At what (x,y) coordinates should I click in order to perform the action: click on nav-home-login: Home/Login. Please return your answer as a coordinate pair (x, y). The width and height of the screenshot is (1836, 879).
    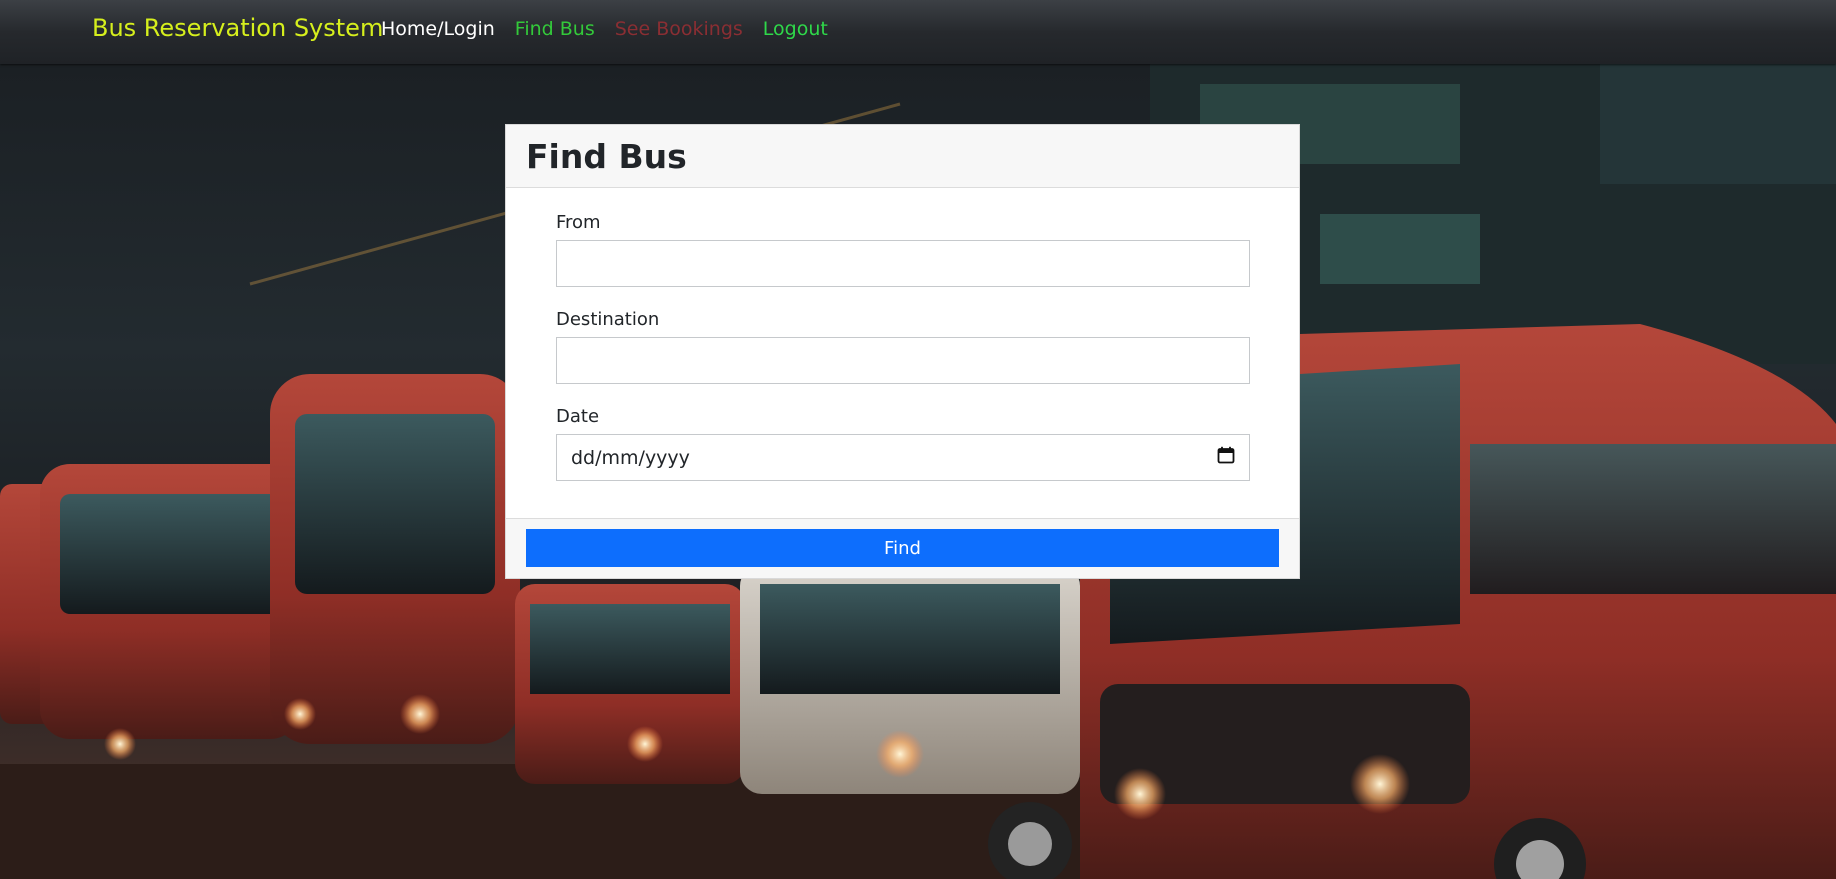
    Looking at the image, I should click on (438, 29).